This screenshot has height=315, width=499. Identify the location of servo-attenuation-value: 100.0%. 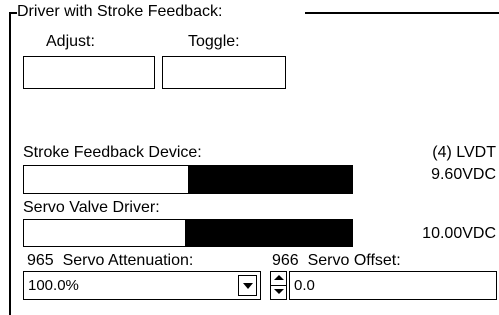
(53, 285).